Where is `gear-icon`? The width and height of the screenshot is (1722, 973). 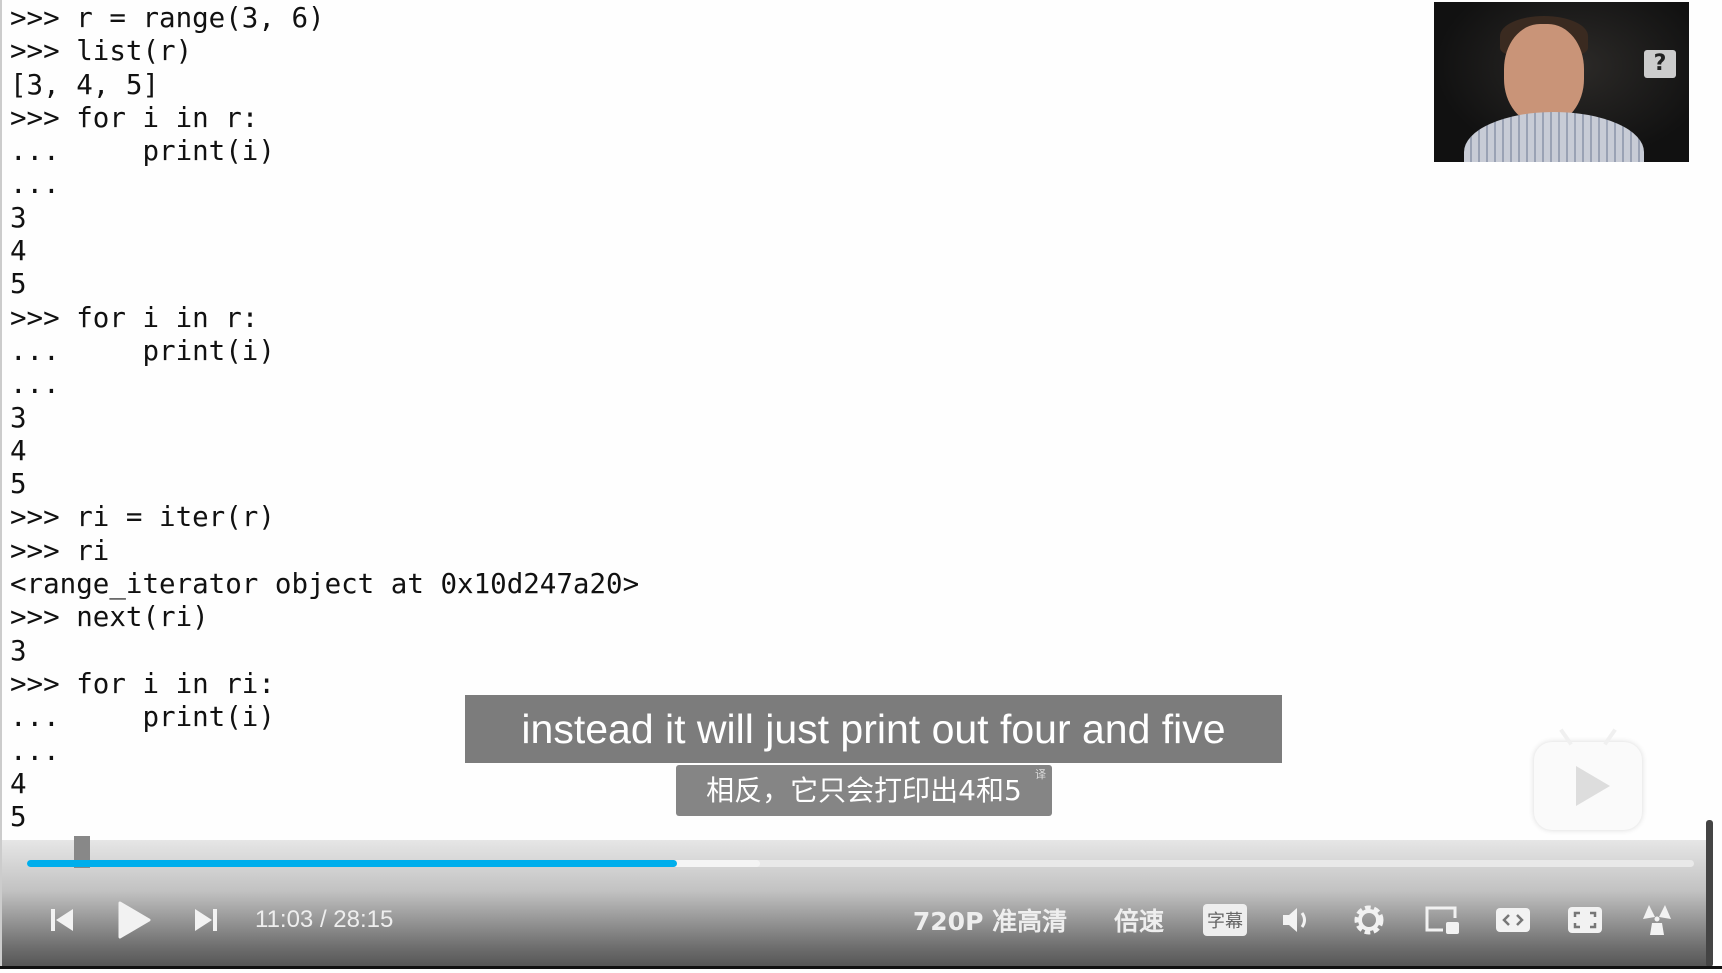 gear-icon is located at coordinates (1369, 920).